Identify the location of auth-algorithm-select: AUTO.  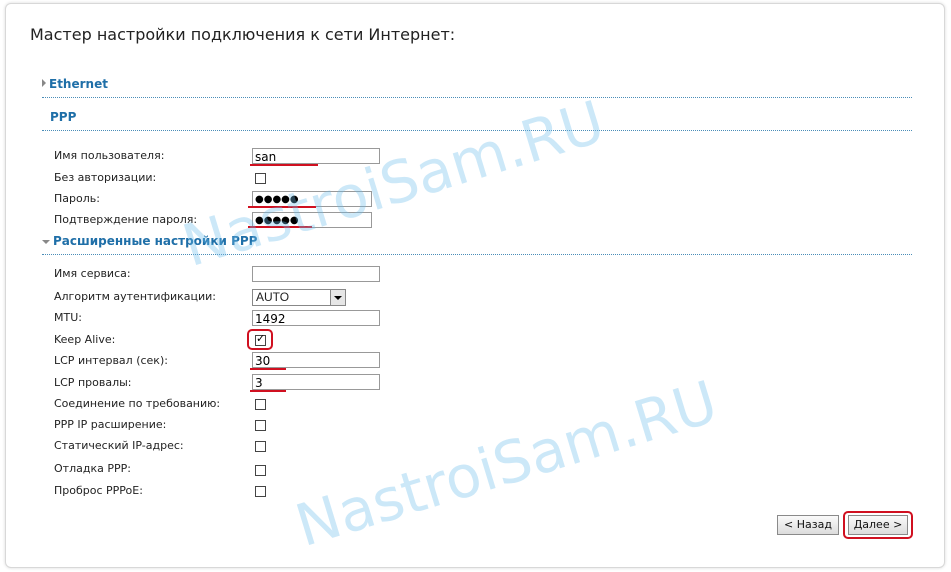
(299, 297).